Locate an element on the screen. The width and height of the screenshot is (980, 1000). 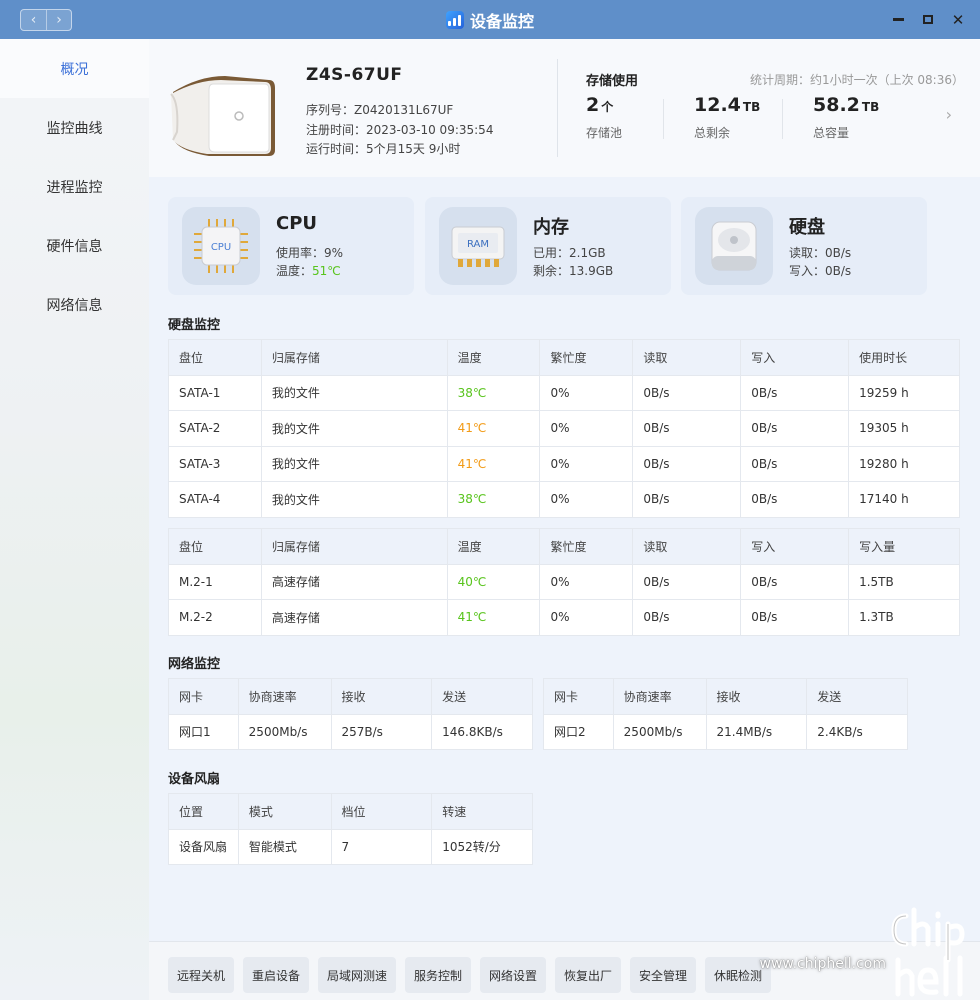
table-row: SATA-4 我的文件 38℃ 0% 0B/s 0B/s 17140 h is located at coordinates (564, 499).